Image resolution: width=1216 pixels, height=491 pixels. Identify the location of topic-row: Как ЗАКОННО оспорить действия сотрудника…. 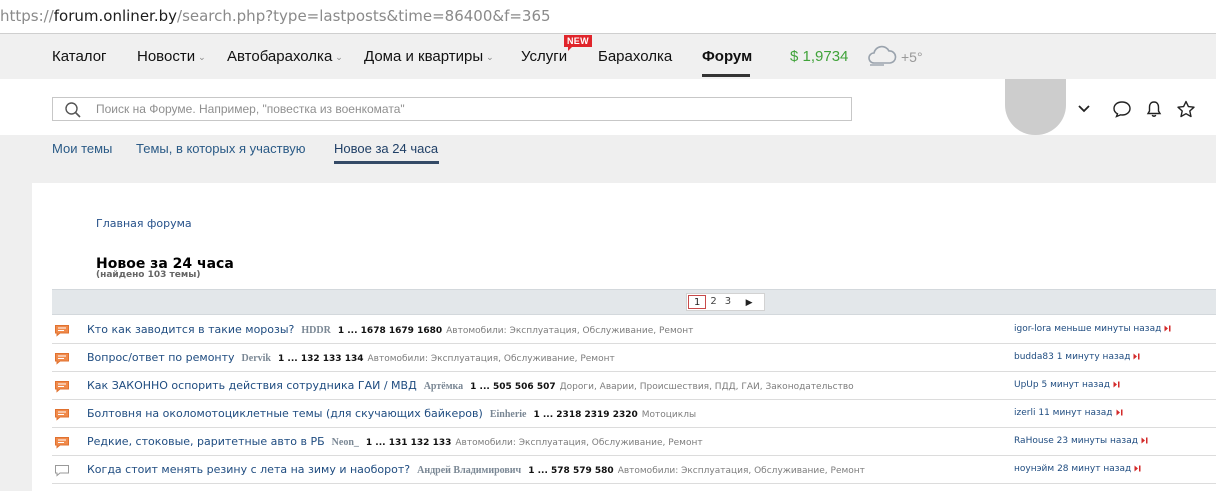
(634, 386).